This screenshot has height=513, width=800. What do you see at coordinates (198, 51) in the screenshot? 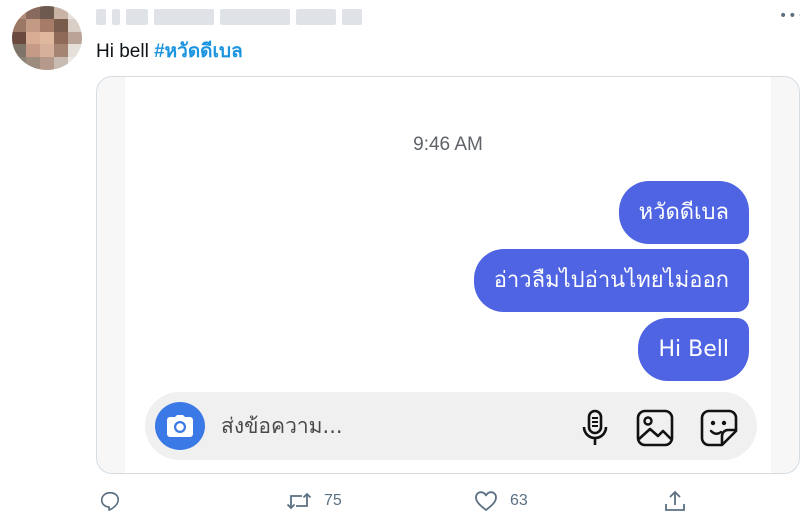
I see `hashtag-link: #หวัดดีเบล` at bounding box center [198, 51].